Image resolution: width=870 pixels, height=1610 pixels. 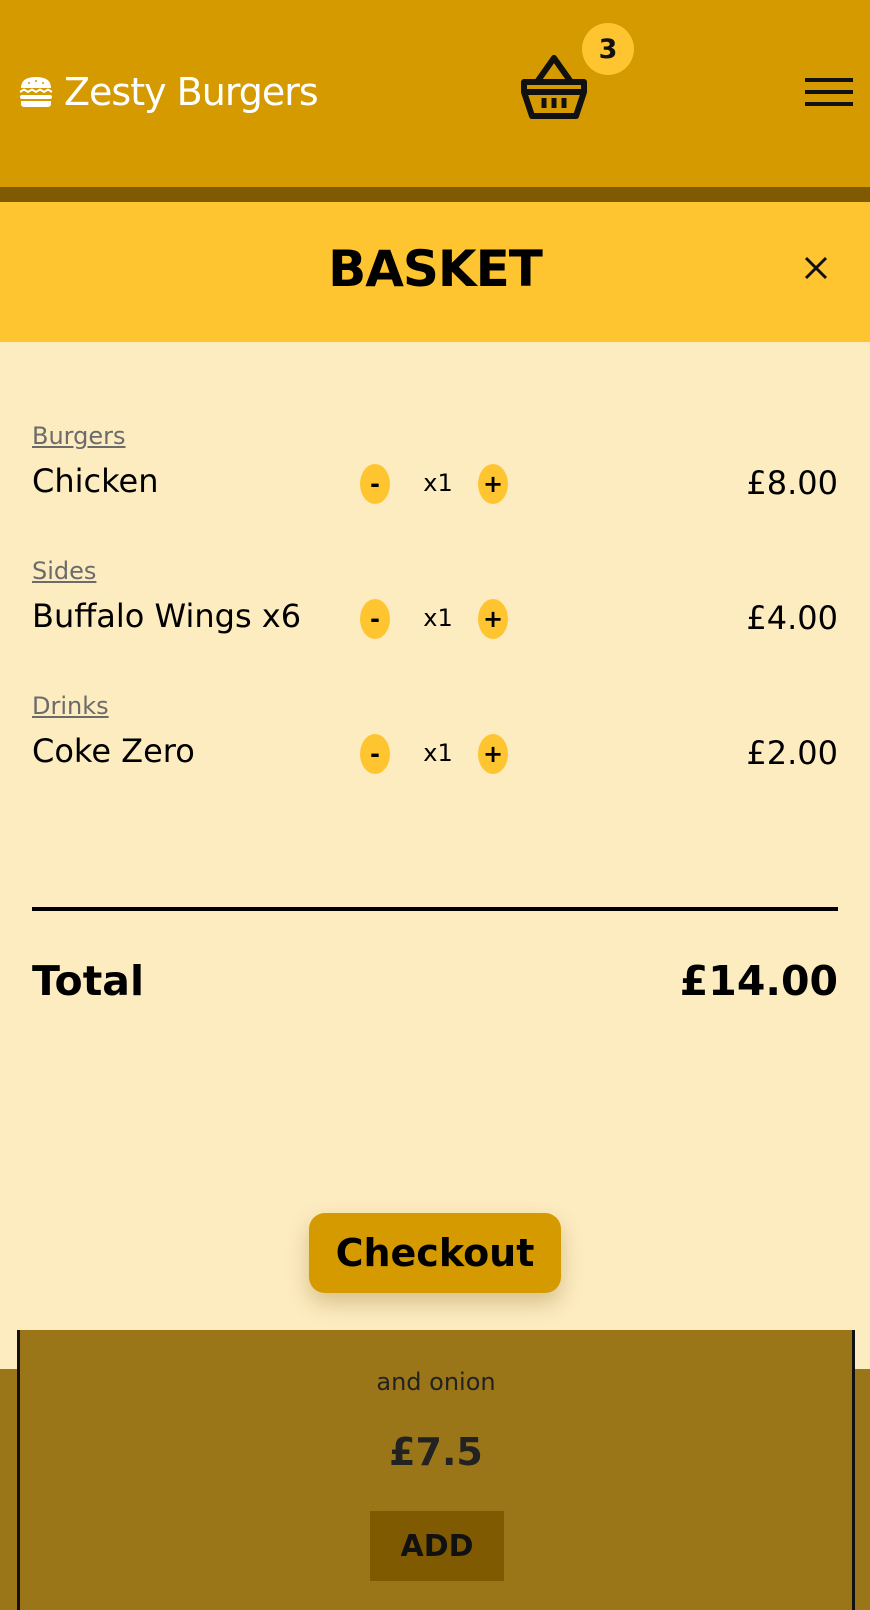 I want to click on category-link-sides: Sides, so click(x=64, y=571).